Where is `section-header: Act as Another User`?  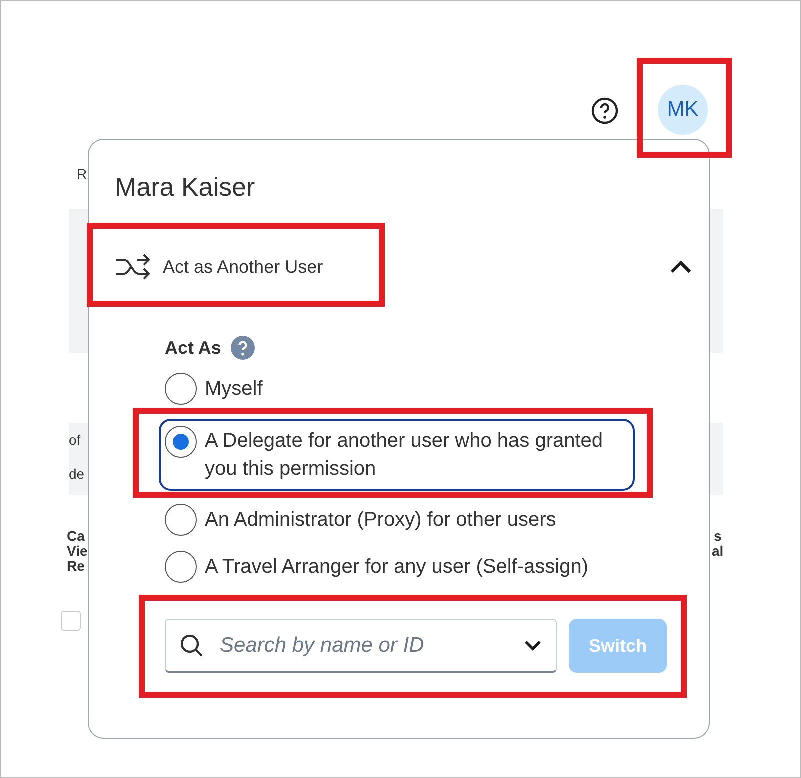
section-header: Act as Another User is located at coordinates (404, 267).